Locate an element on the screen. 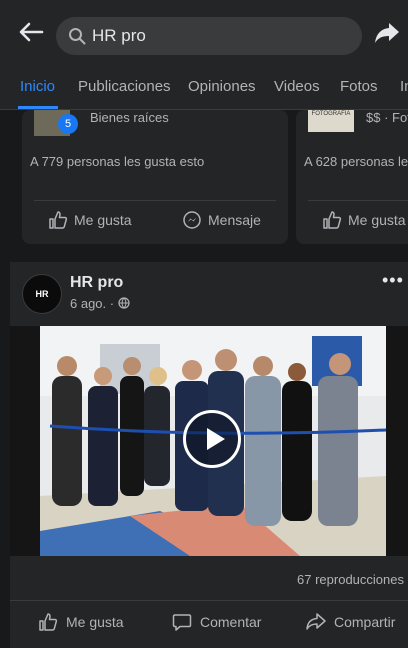 The image size is (408, 648). message-button: Mensaje is located at coordinates (221, 220).